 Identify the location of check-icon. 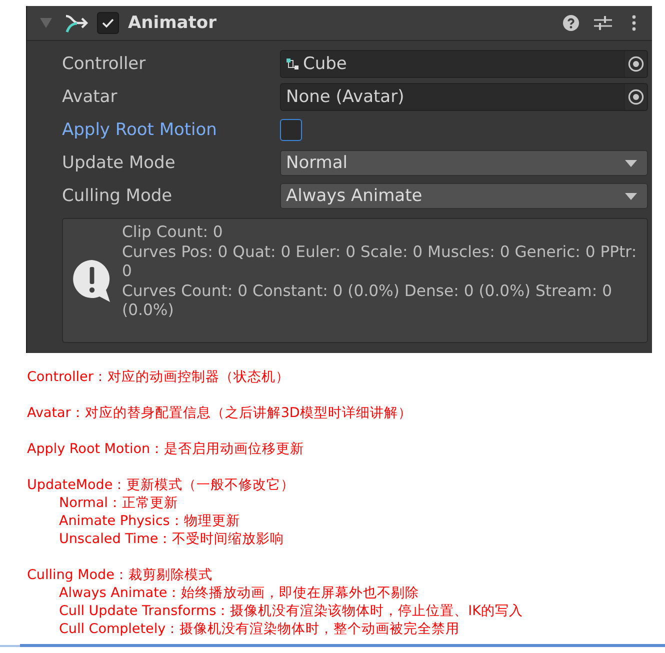
(108, 23).